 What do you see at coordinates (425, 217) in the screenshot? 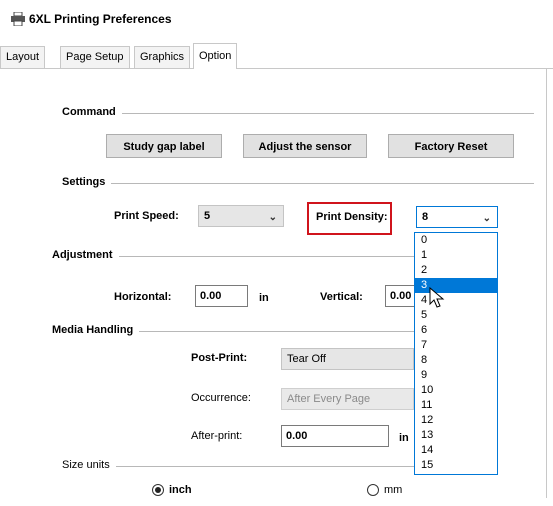
I see `print-density-value: 8` at bounding box center [425, 217].